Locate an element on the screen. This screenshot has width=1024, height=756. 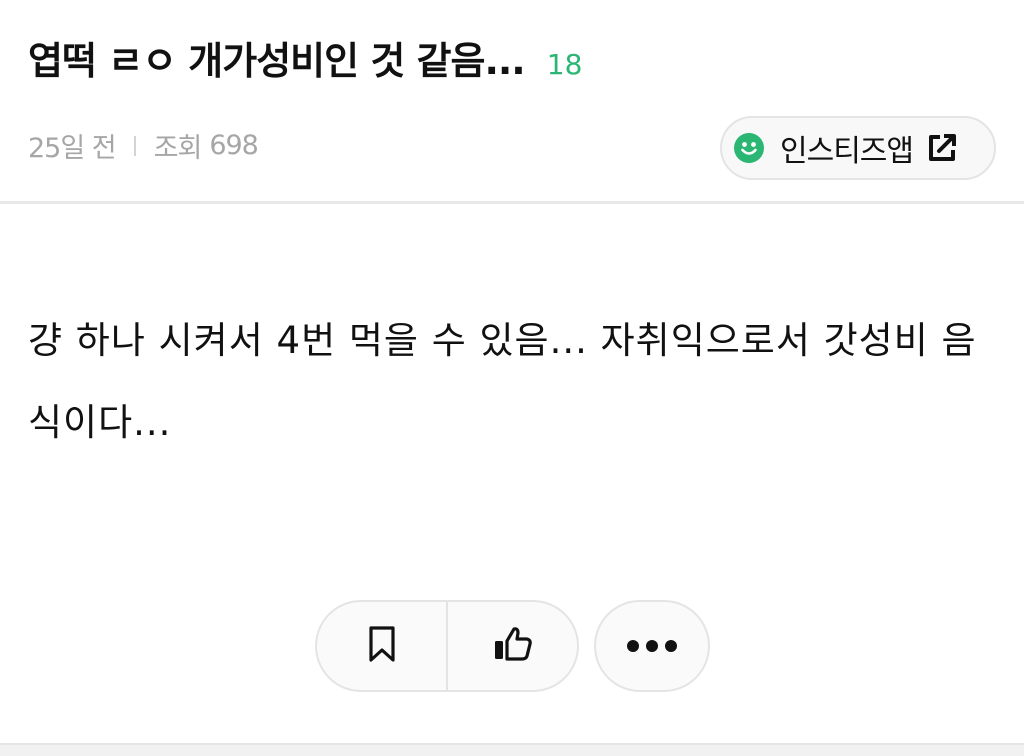
more-dots-icon is located at coordinates (633, 646).